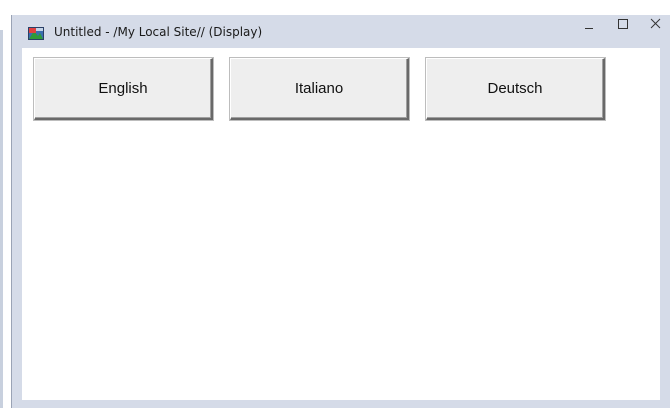 This screenshot has height=408, width=670. I want to click on deutsch-button-label: Deutsch, so click(515, 88).